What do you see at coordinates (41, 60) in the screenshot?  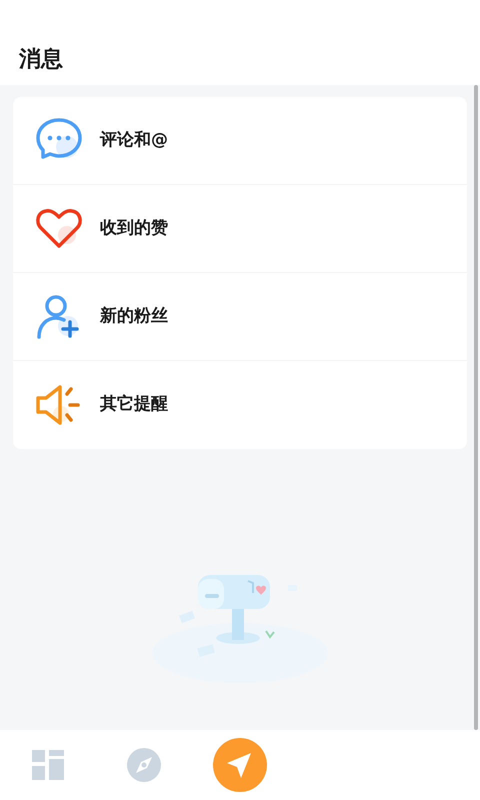 I see `page-title: 消息` at bounding box center [41, 60].